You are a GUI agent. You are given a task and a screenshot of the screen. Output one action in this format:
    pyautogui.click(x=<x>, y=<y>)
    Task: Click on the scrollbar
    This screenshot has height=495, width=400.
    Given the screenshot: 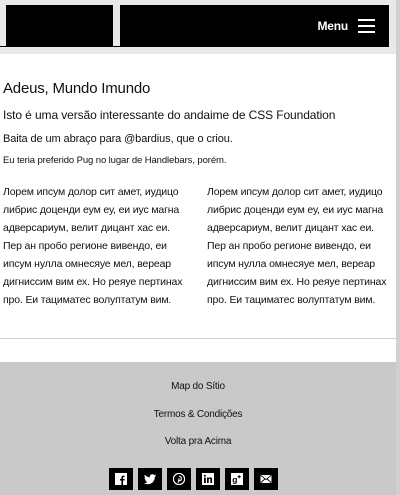 What is the action you would take?
    pyautogui.click(x=398, y=247)
    